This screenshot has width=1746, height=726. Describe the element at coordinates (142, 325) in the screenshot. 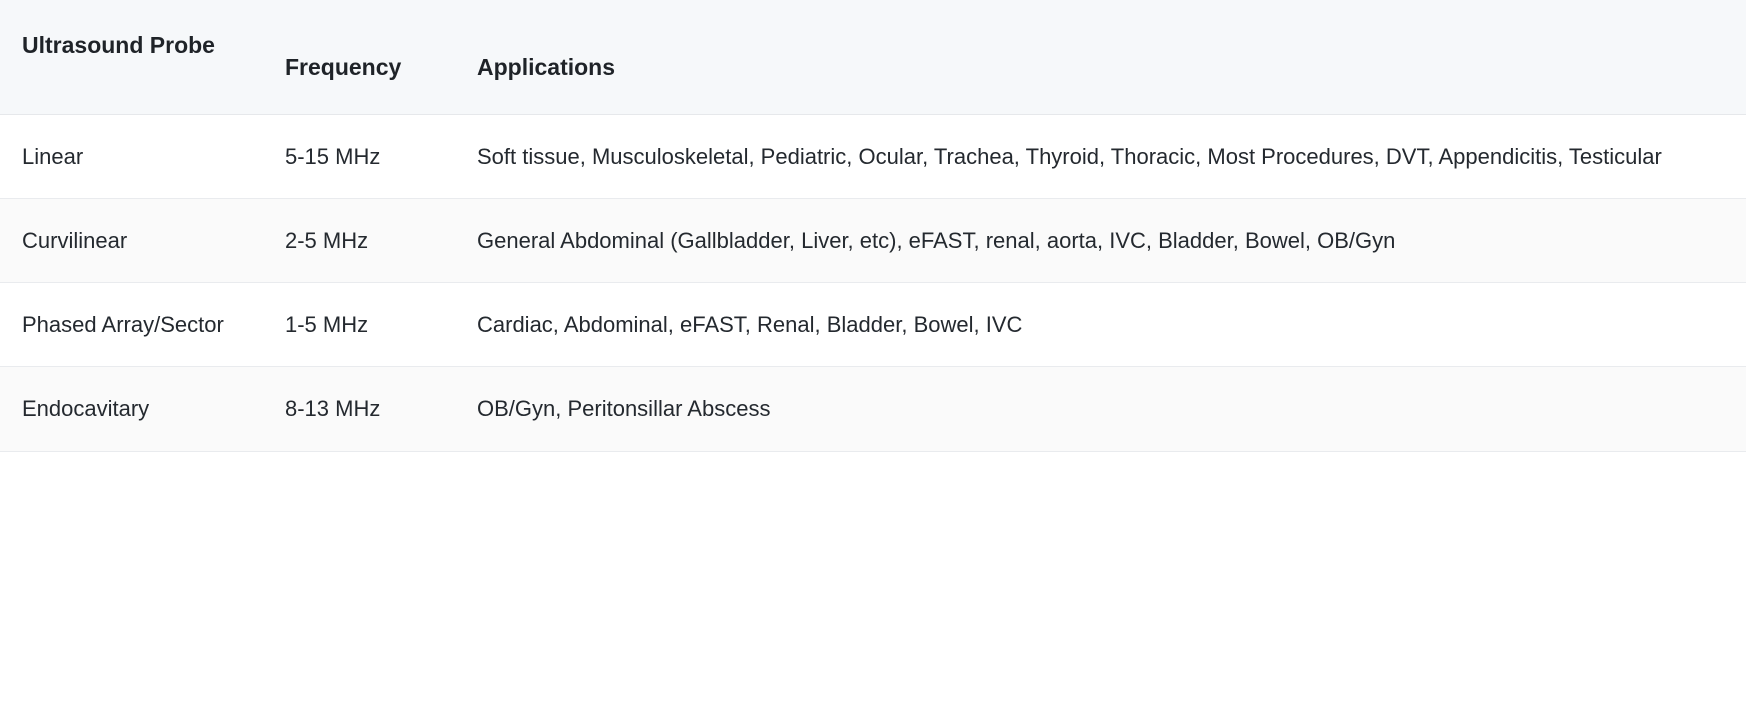

I see `cell-probe: Phased Array/Sector` at that location.